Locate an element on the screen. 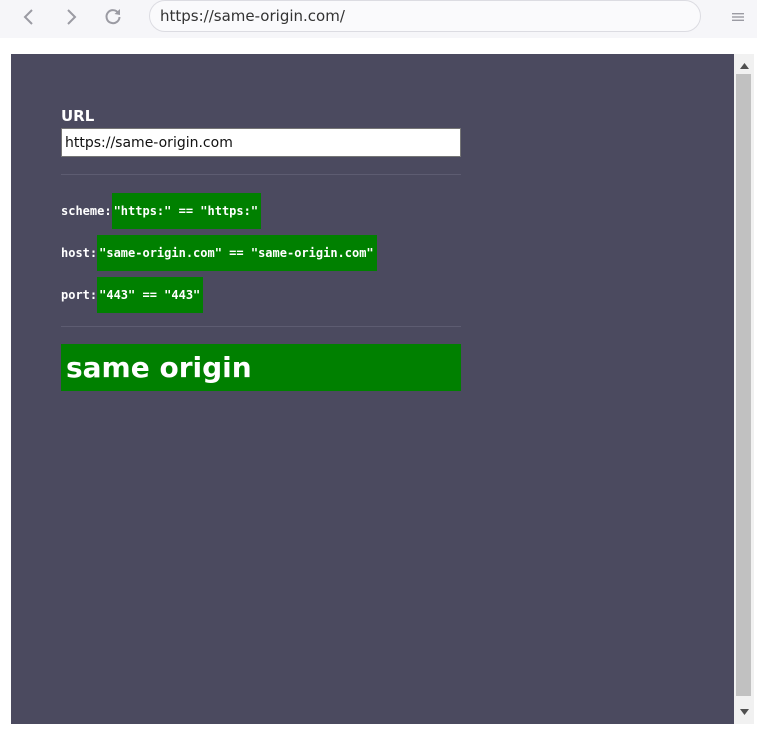 The height and width of the screenshot is (734, 757). scheme-label: scheme: is located at coordinates (86, 211).